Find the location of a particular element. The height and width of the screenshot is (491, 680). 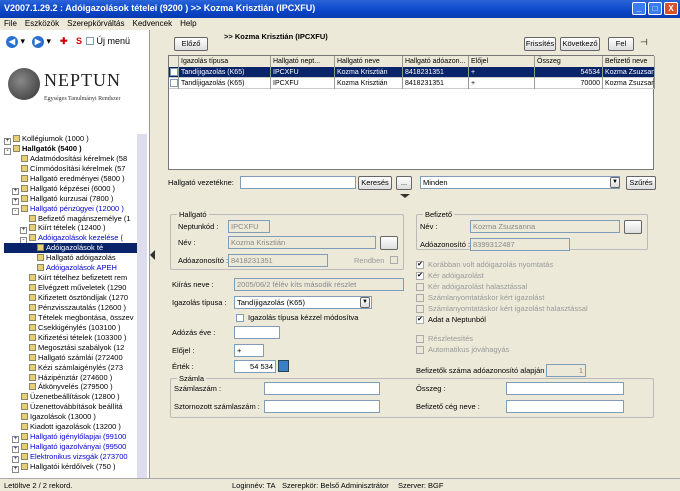

tree-item: + Kiírt tételek (12400 ) is located at coordinates (75, 229).